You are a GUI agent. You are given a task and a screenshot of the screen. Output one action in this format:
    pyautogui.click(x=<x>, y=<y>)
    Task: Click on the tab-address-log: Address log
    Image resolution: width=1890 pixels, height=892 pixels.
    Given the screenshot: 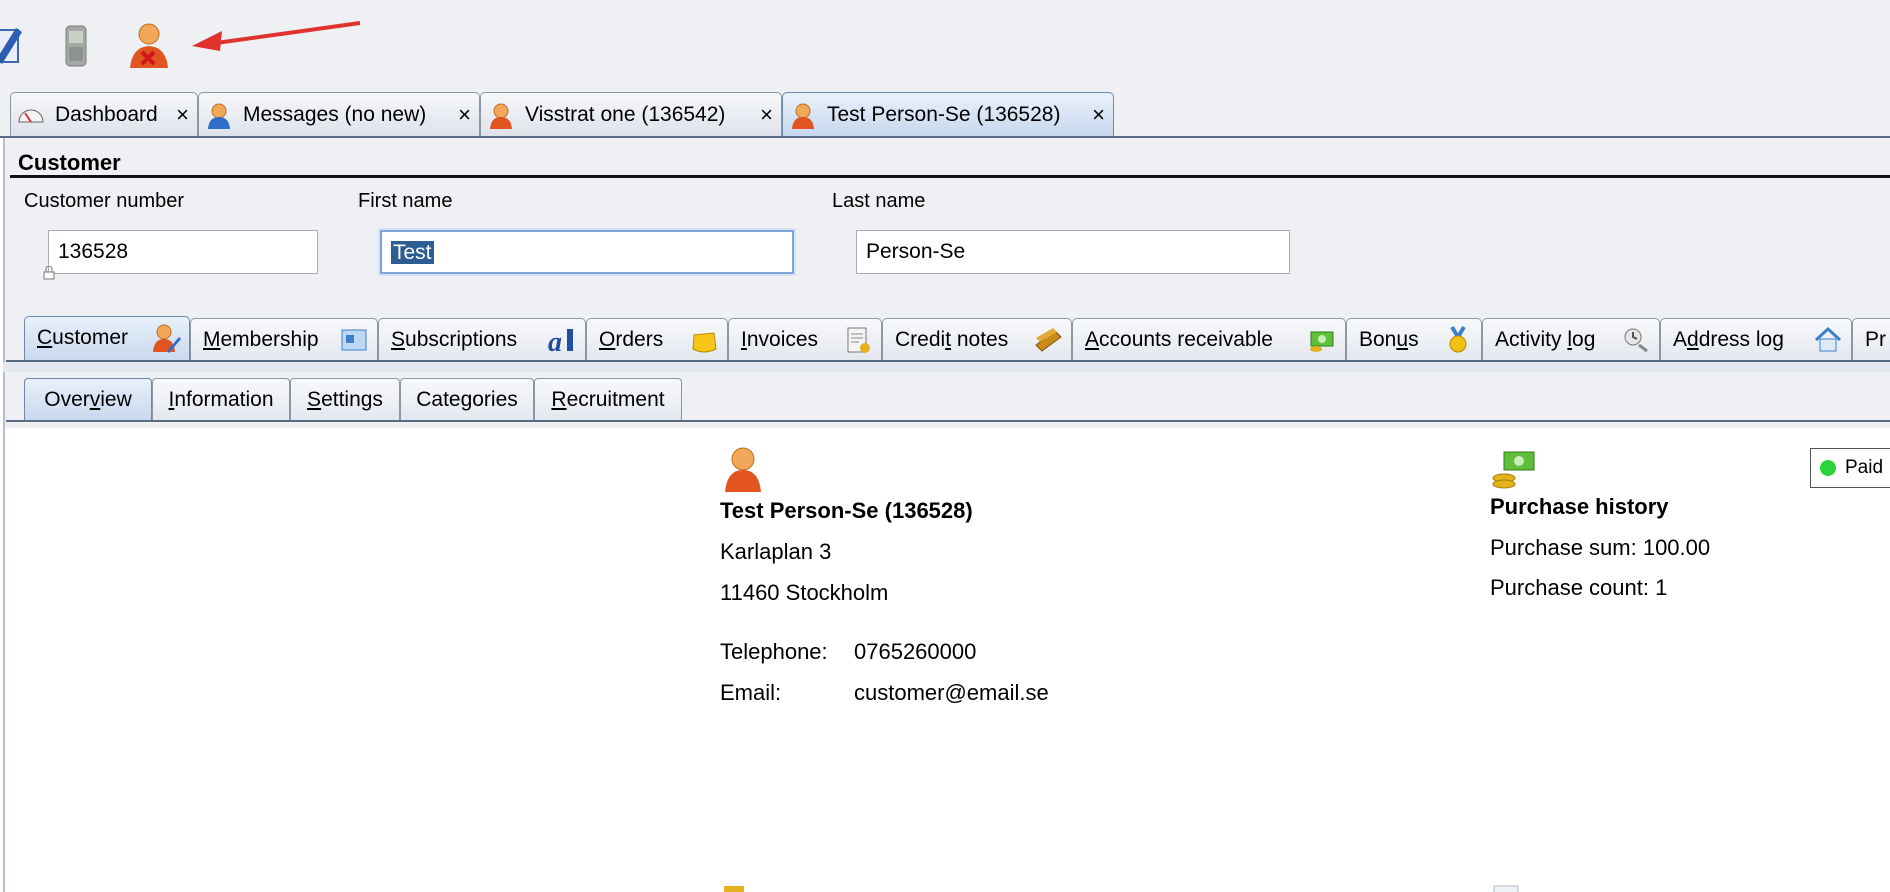 What is the action you would take?
    pyautogui.click(x=1756, y=339)
    